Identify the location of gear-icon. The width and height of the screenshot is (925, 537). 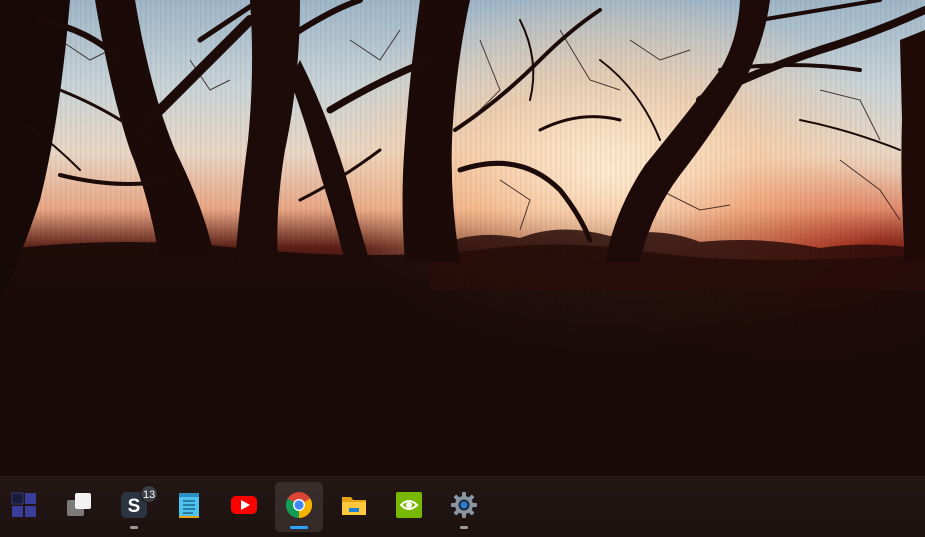
(464, 505).